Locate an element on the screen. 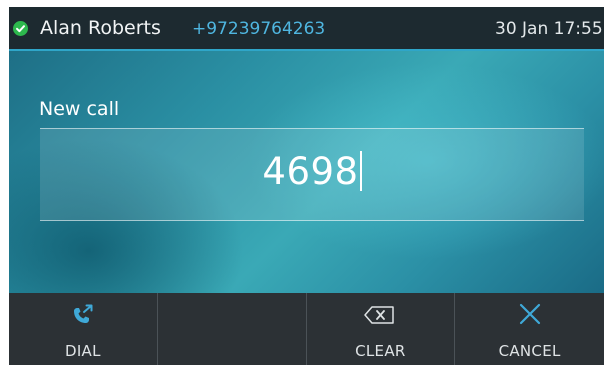  empty-softkey is located at coordinates (232, 329).